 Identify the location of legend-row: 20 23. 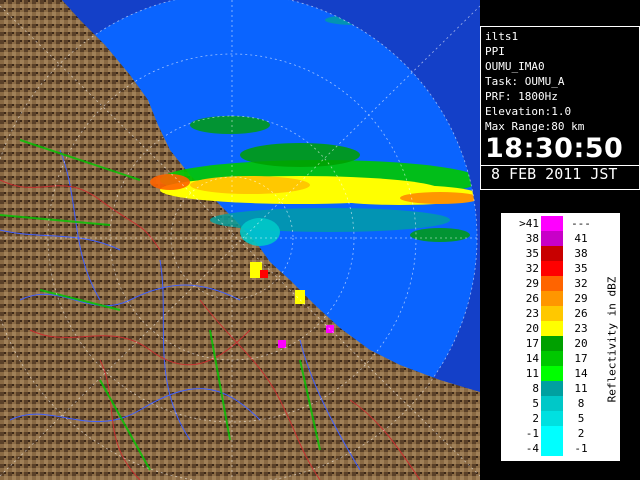
(548, 328).